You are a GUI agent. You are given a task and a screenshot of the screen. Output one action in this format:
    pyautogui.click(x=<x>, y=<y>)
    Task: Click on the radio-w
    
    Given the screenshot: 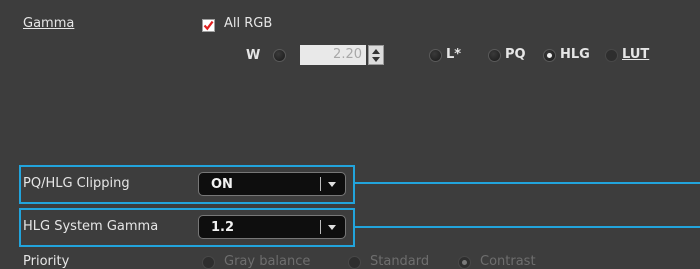 What is the action you would take?
    pyautogui.click(x=279, y=55)
    